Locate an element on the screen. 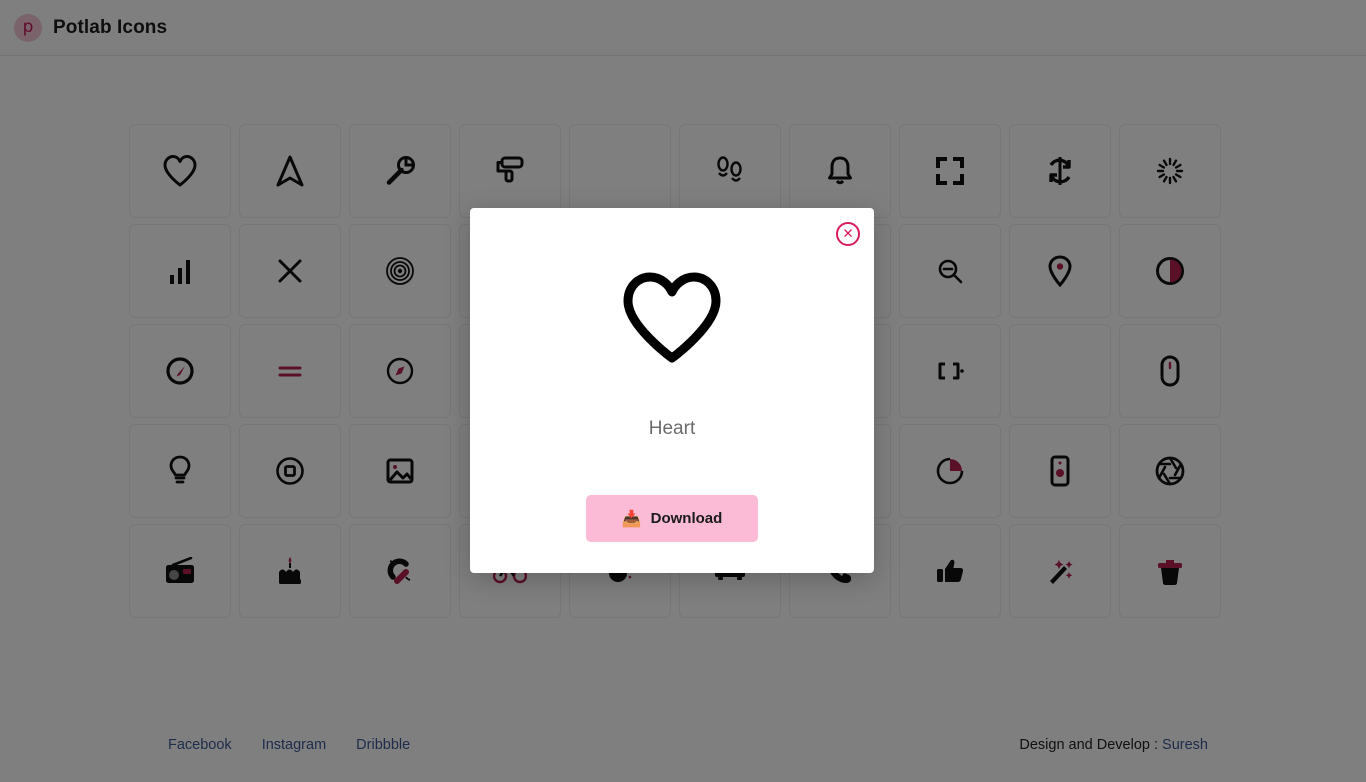  icon-detail-modal: ✕ Heart 📥 Download is located at coordinates (672, 390).